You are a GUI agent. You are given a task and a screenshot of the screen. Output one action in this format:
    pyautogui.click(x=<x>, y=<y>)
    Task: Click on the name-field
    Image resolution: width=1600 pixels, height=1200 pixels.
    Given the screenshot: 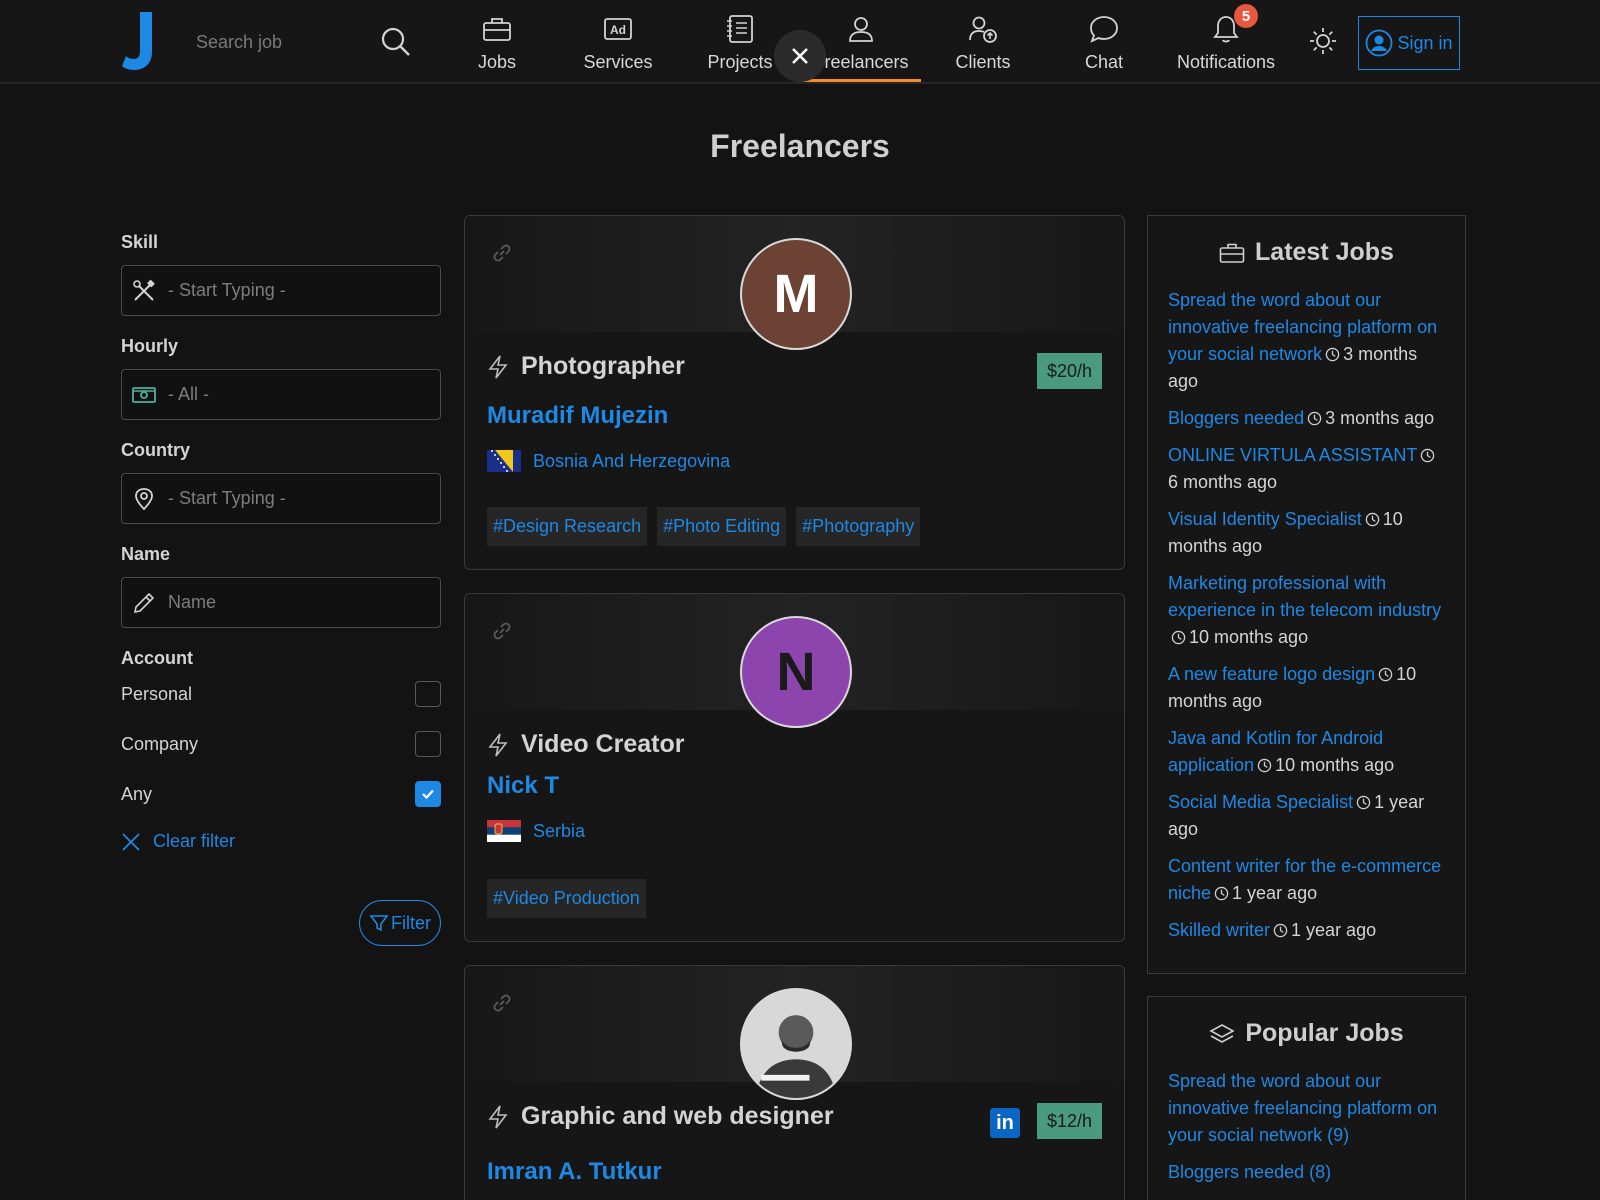 What is the action you would take?
    pyautogui.click(x=281, y=602)
    